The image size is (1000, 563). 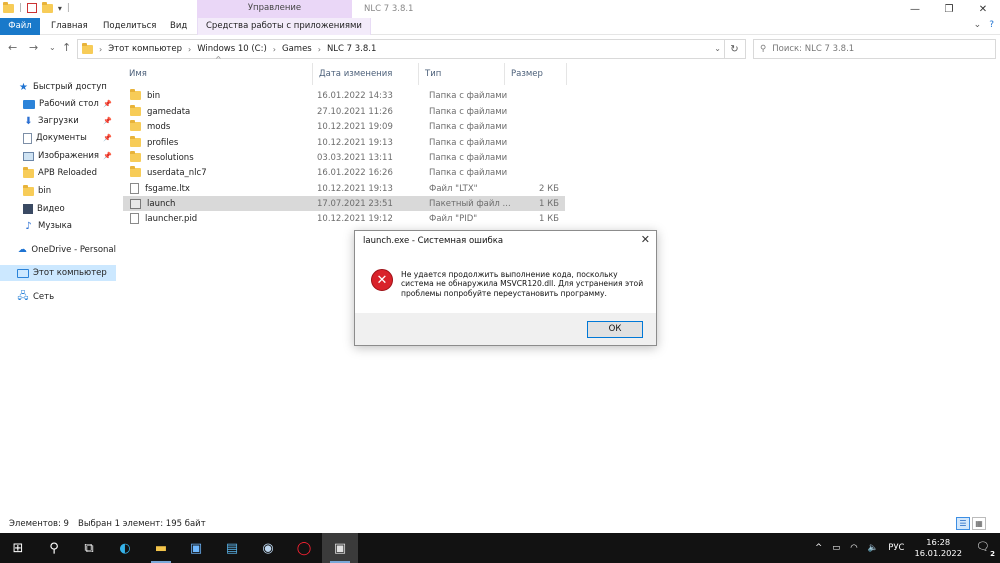 What do you see at coordinates (58, 191) in the screenshot?
I see `nav-bin: bin` at bounding box center [58, 191].